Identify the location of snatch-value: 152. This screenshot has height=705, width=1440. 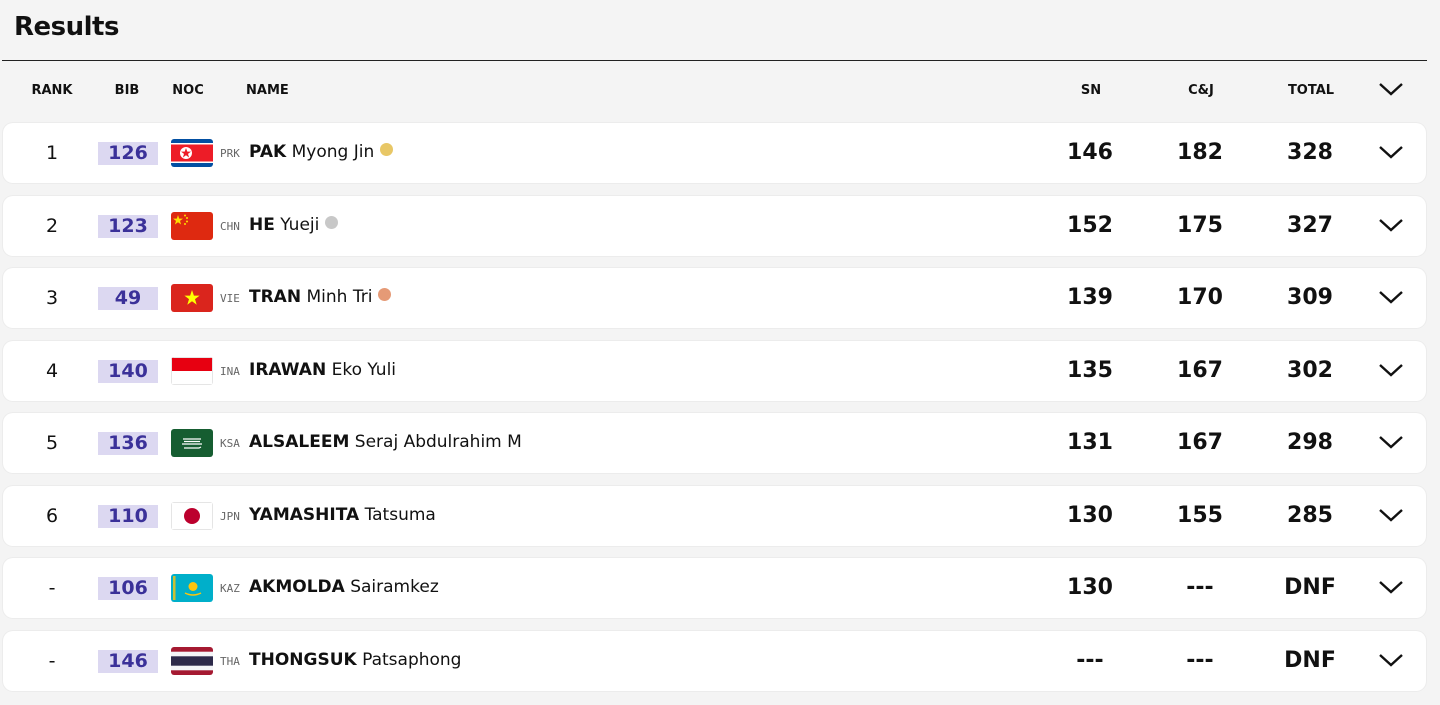
(1090, 225).